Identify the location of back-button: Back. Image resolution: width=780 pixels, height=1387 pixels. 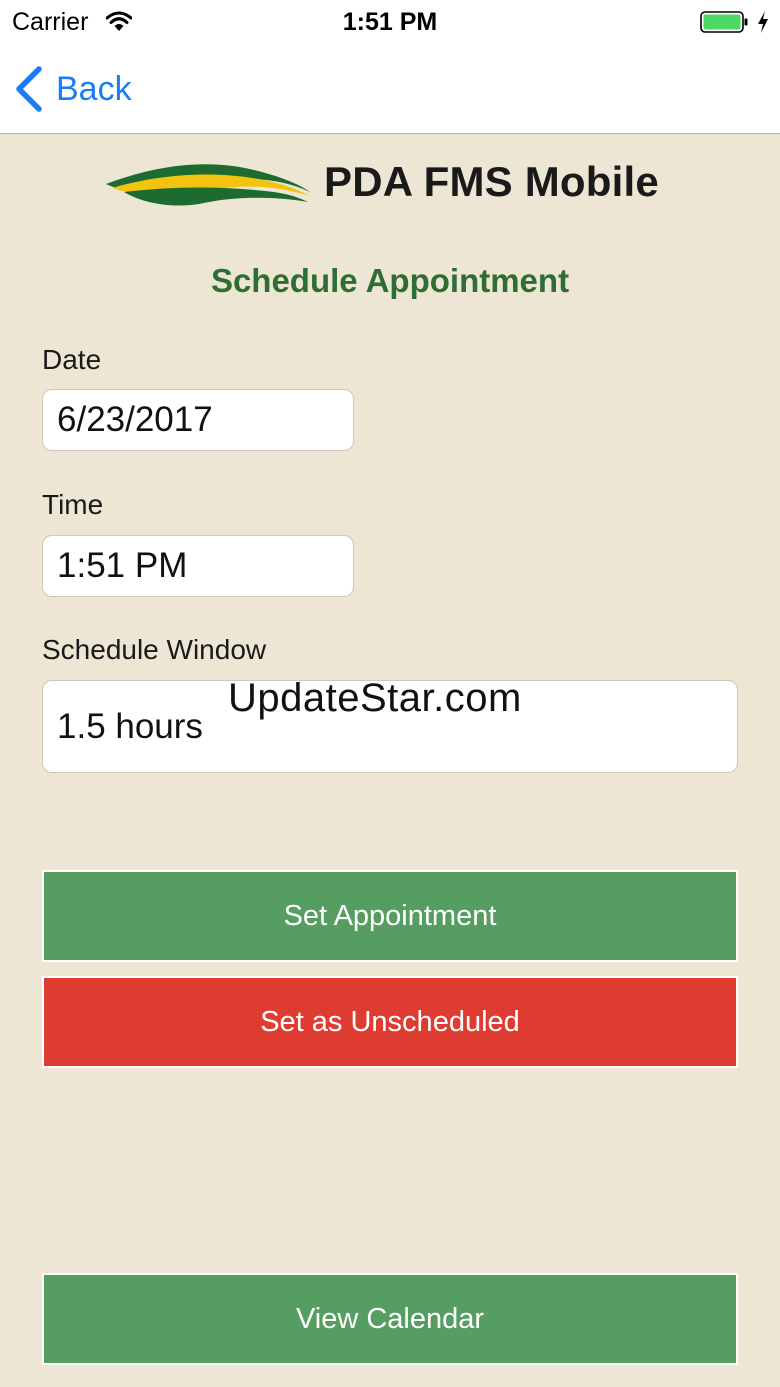
(73, 89).